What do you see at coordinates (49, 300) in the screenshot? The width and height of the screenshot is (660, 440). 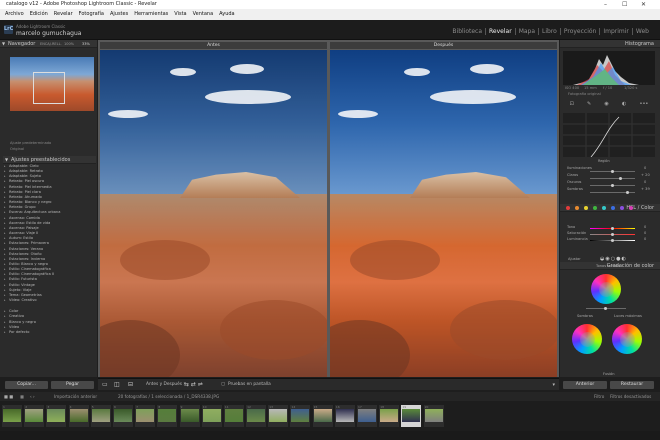 I see `preset-item: Vídeo: Creativo` at bounding box center [49, 300].